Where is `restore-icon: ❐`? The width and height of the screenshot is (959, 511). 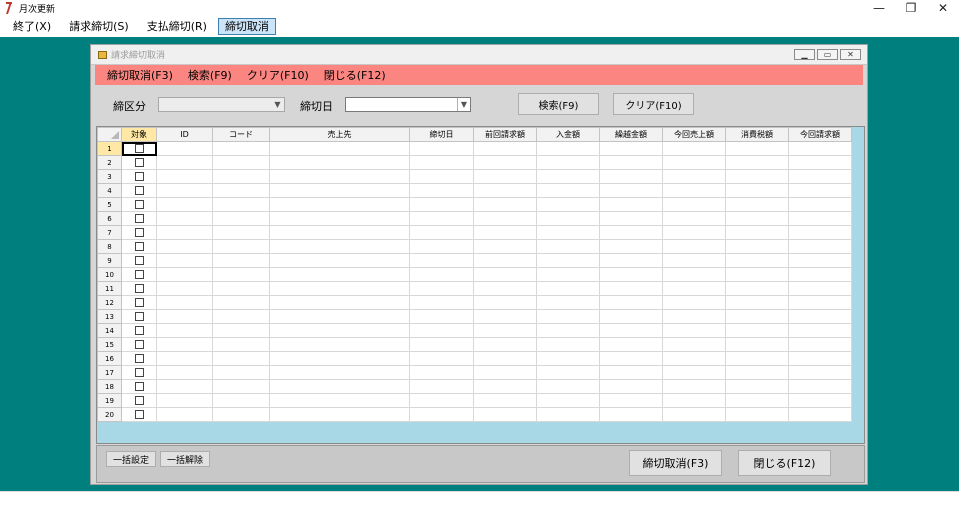
restore-icon: ❐ is located at coordinates (911, 8).